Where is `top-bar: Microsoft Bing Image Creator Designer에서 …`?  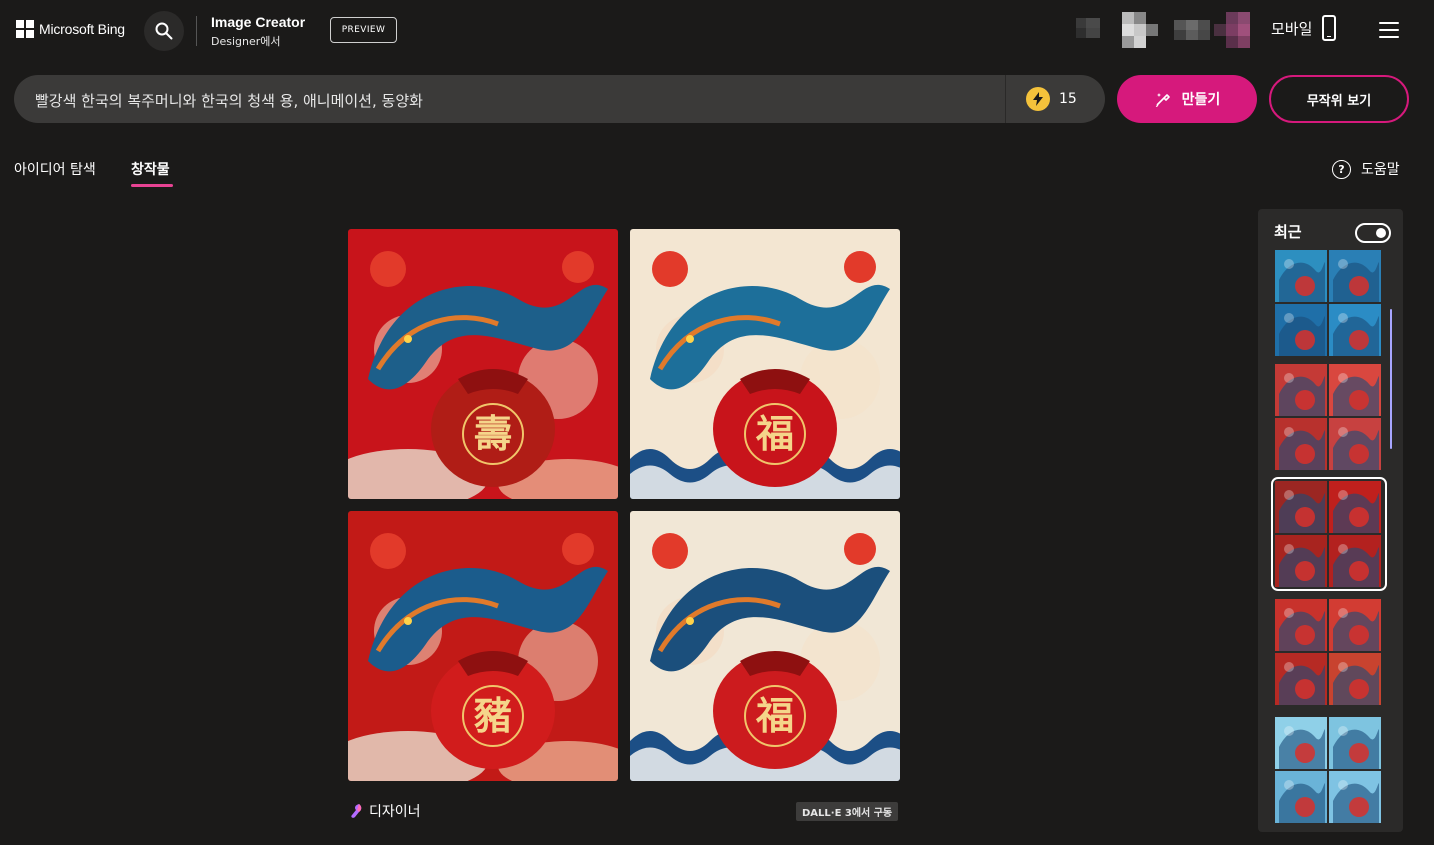
top-bar: Microsoft Bing Image Creator Designer에서 … is located at coordinates (717, 30).